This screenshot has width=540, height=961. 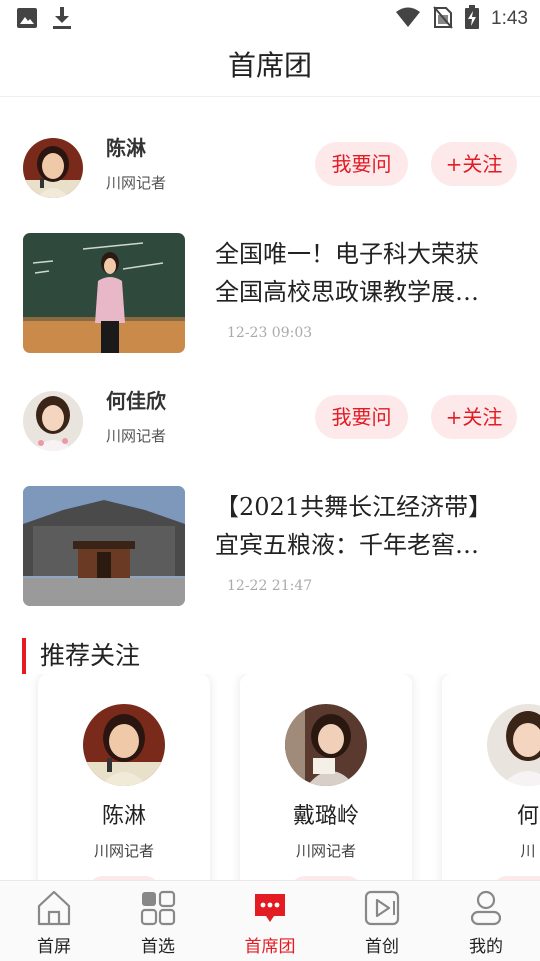 What do you see at coordinates (365, 254) in the screenshot?
I see `article-title-line: 全国唯一！电子科大荣获` at bounding box center [365, 254].